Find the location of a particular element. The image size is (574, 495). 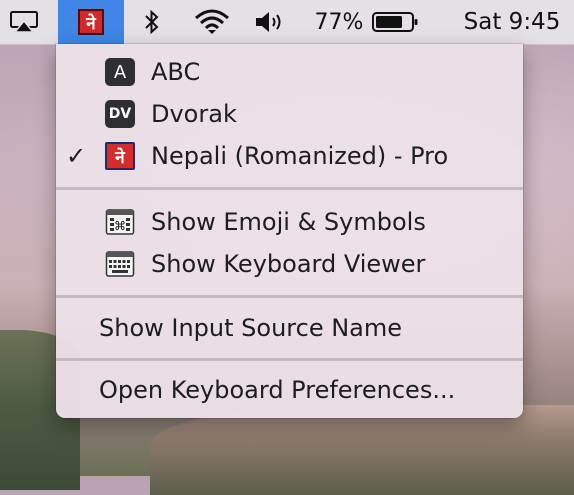

input-source-menu-extra: ने is located at coordinates (91, 22).